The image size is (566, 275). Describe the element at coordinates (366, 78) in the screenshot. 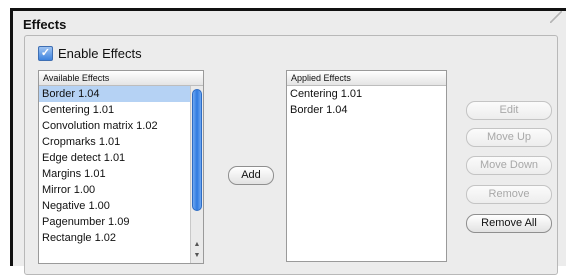

I see `applied-effects-header: Applied Effects` at that location.